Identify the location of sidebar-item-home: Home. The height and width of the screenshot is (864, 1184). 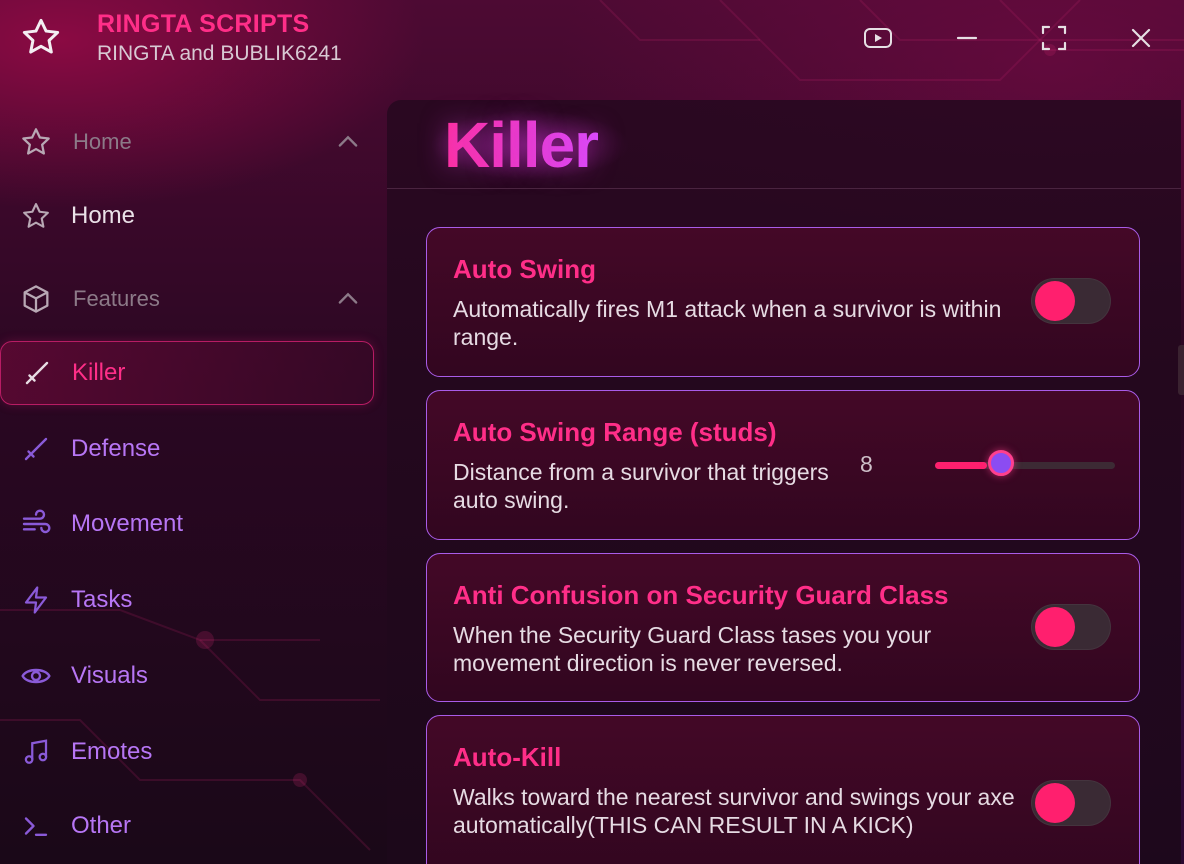
(187, 216).